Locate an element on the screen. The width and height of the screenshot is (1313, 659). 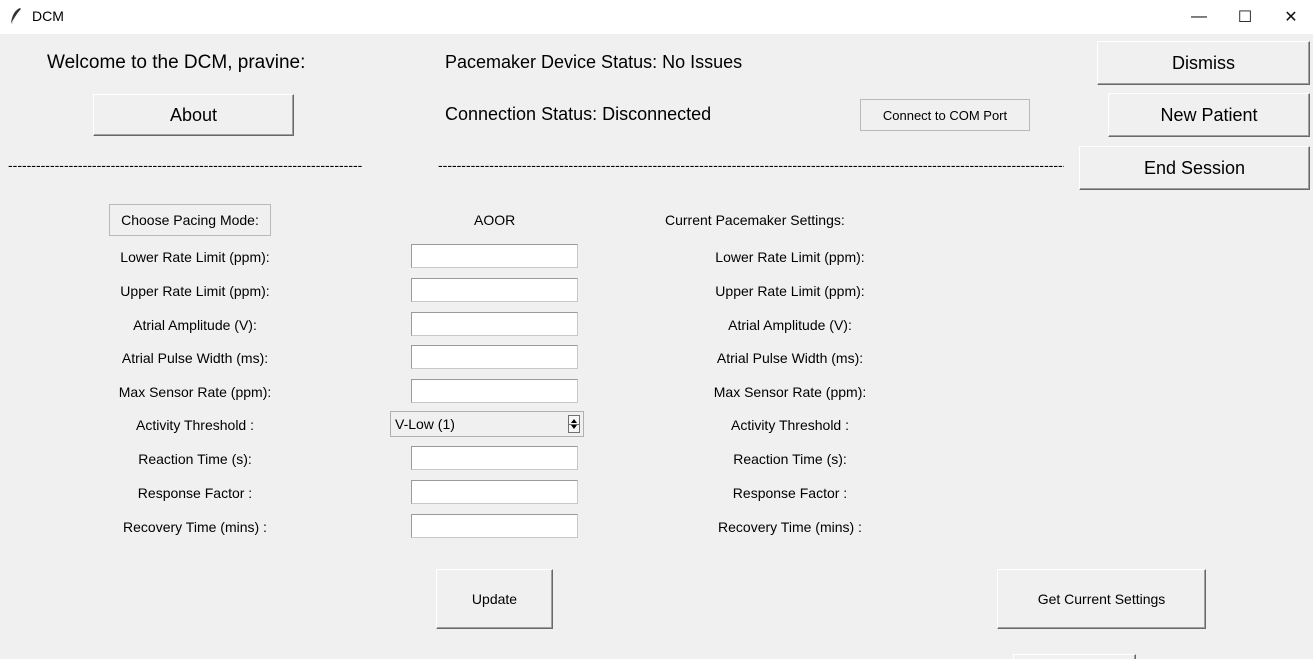
reaction-time-label: Reaction Time (s): is located at coordinates (195, 459).